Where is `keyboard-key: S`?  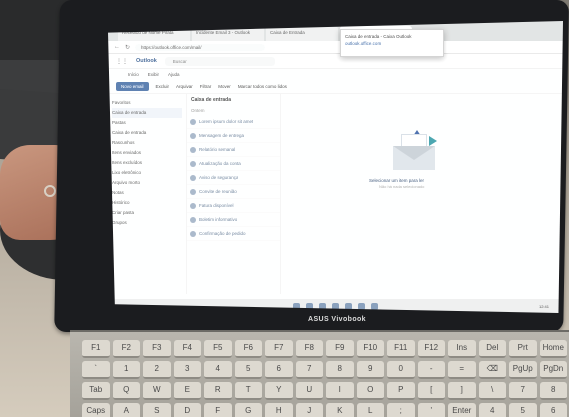 keyboard-key: S is located at coordinates (157, 410).